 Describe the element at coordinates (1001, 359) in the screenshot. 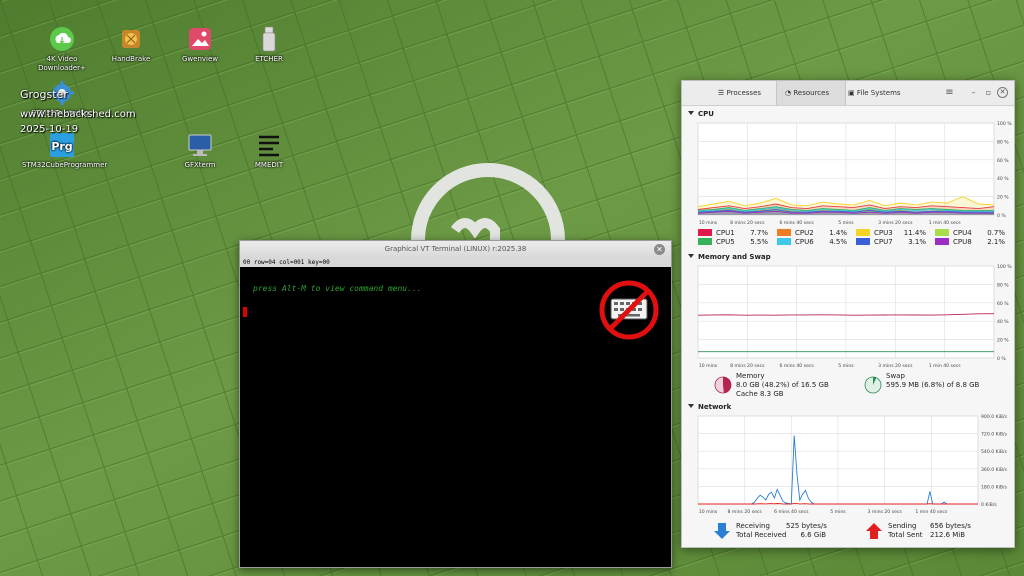

I see `y-tick-label: 0 %` at that location.